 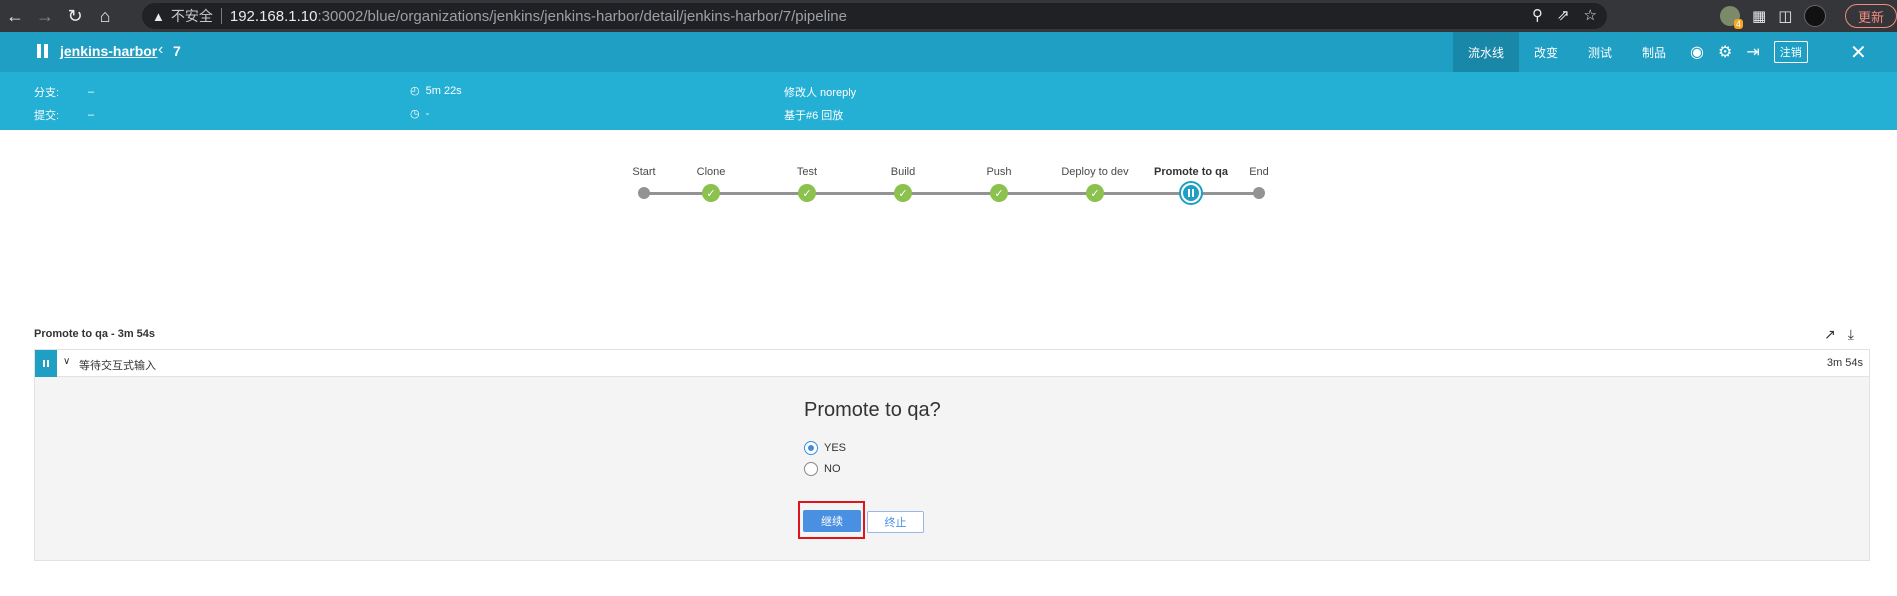 What do you see at coordinates (1563, 15) in the screenshot?
I see `share-icon: ⇗` at bounding box center [1563, 15].